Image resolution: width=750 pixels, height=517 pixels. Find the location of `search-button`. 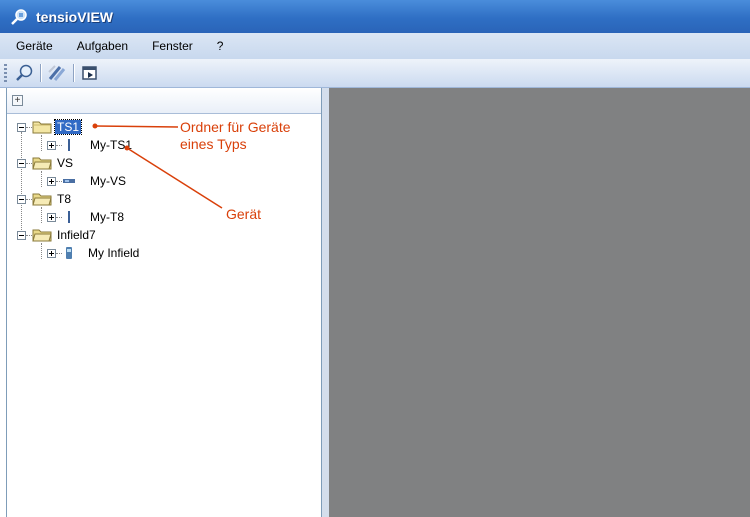

search-button is located at coordinates (24, 73).